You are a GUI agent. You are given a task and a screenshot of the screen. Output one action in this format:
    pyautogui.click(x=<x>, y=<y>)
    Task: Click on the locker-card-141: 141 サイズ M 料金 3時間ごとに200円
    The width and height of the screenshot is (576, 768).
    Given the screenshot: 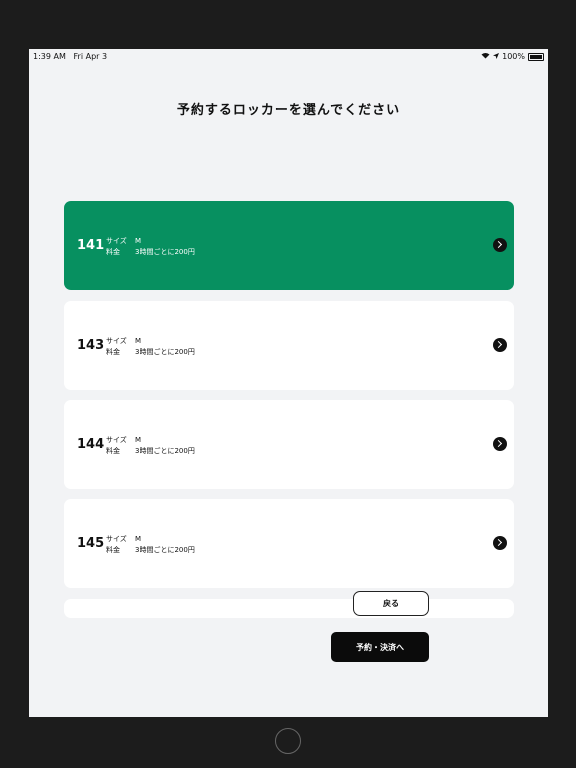 What is the action you would take?
    pyautogui.click(x=289, y=245)
    